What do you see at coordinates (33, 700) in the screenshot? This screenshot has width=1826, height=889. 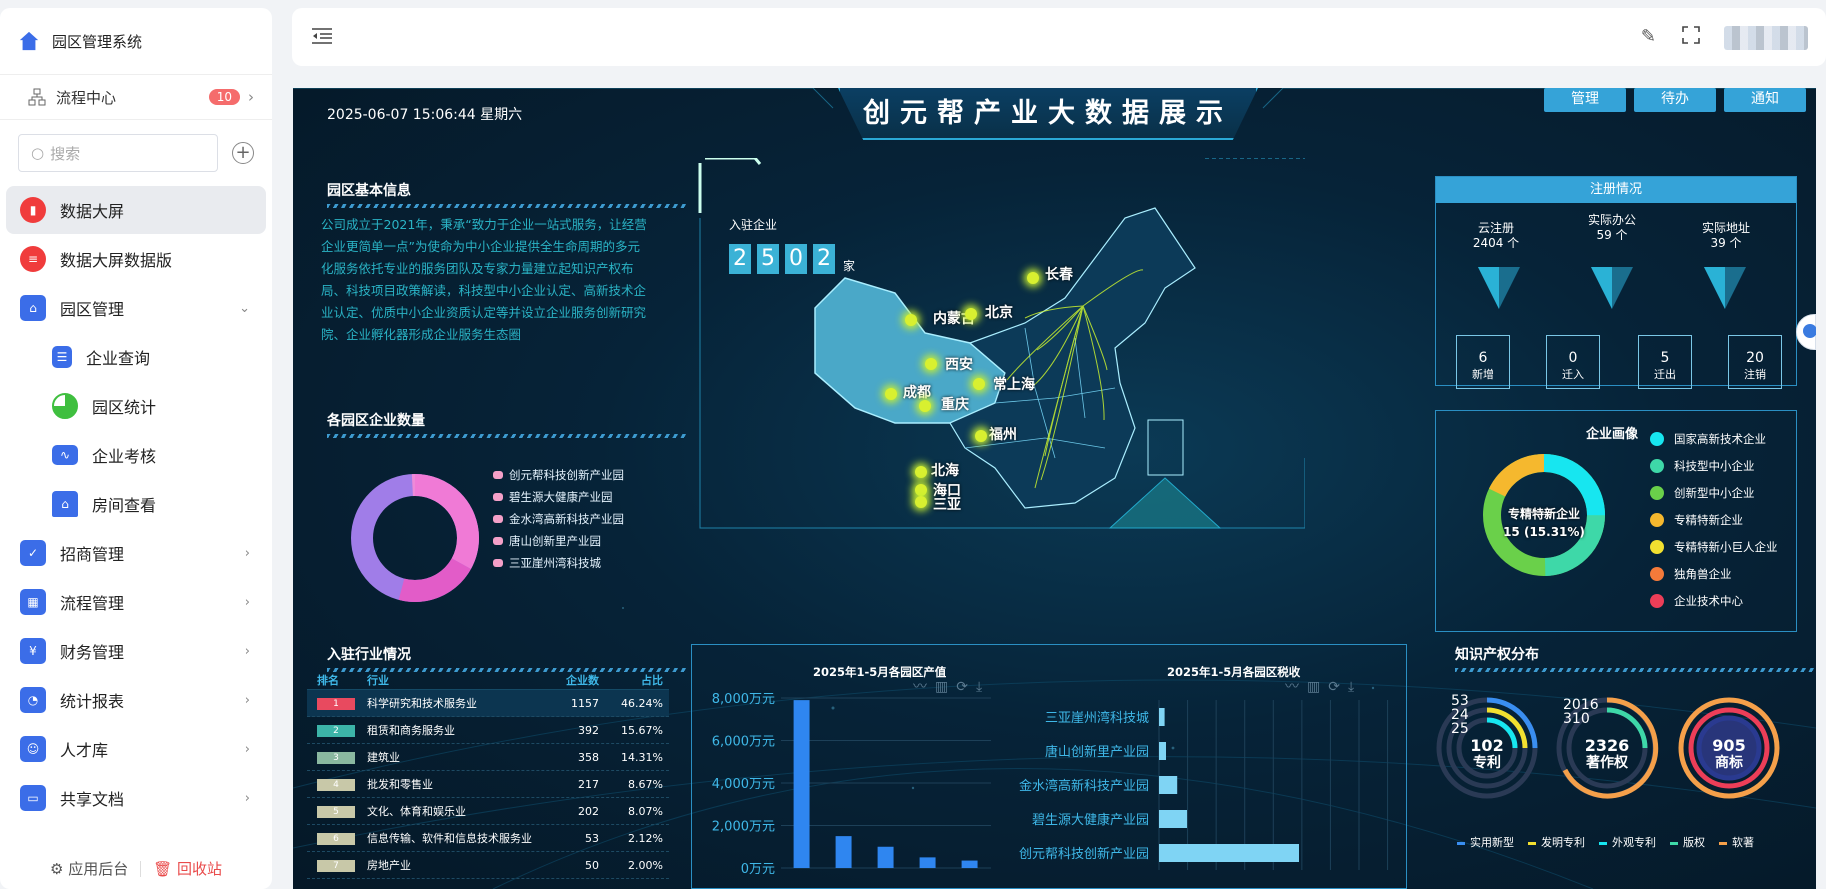 I see `clock-icon: ◔` at bounding box center [33, 700].